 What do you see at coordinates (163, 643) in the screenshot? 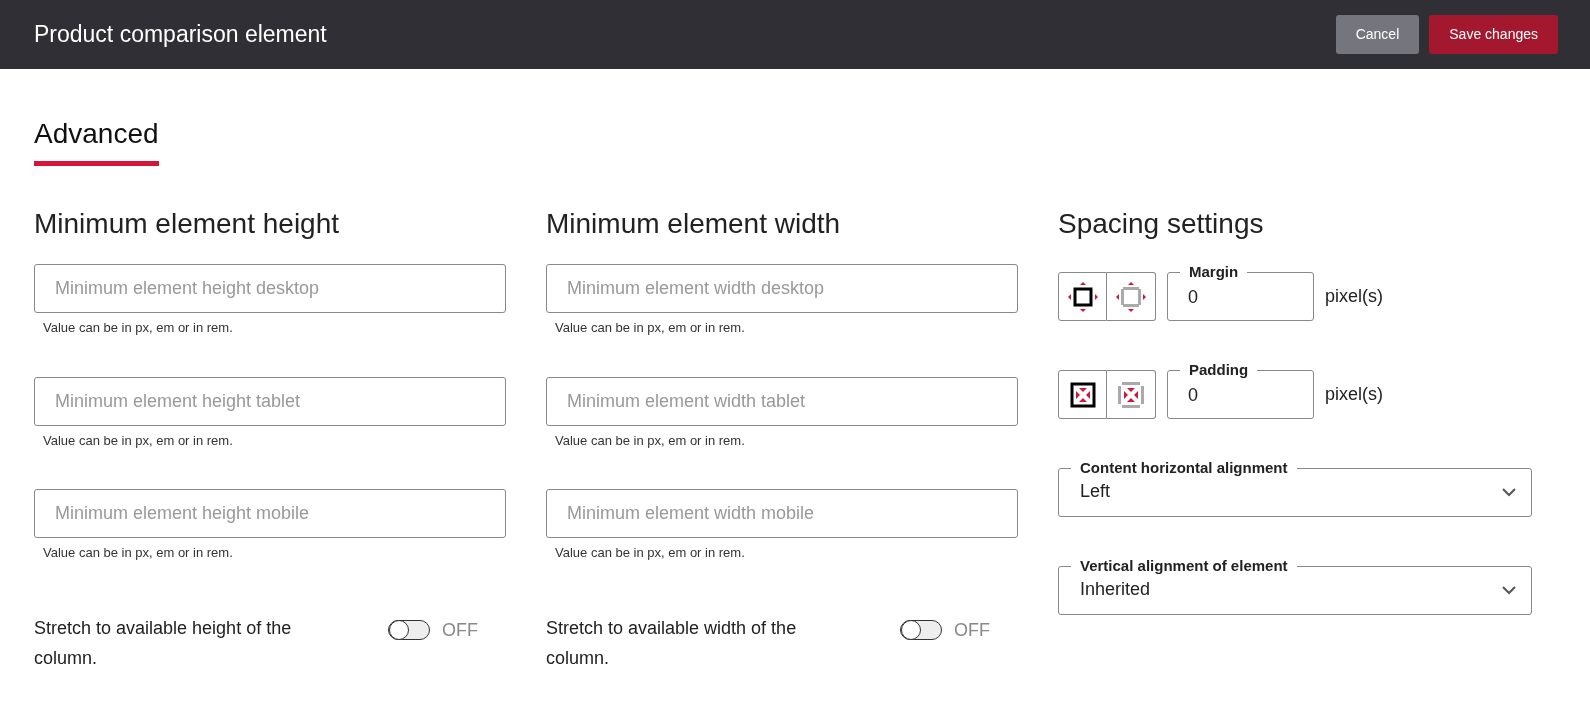
I see `toggle-label: Stretch to available height of the column.` at bounding box center [163, 643].